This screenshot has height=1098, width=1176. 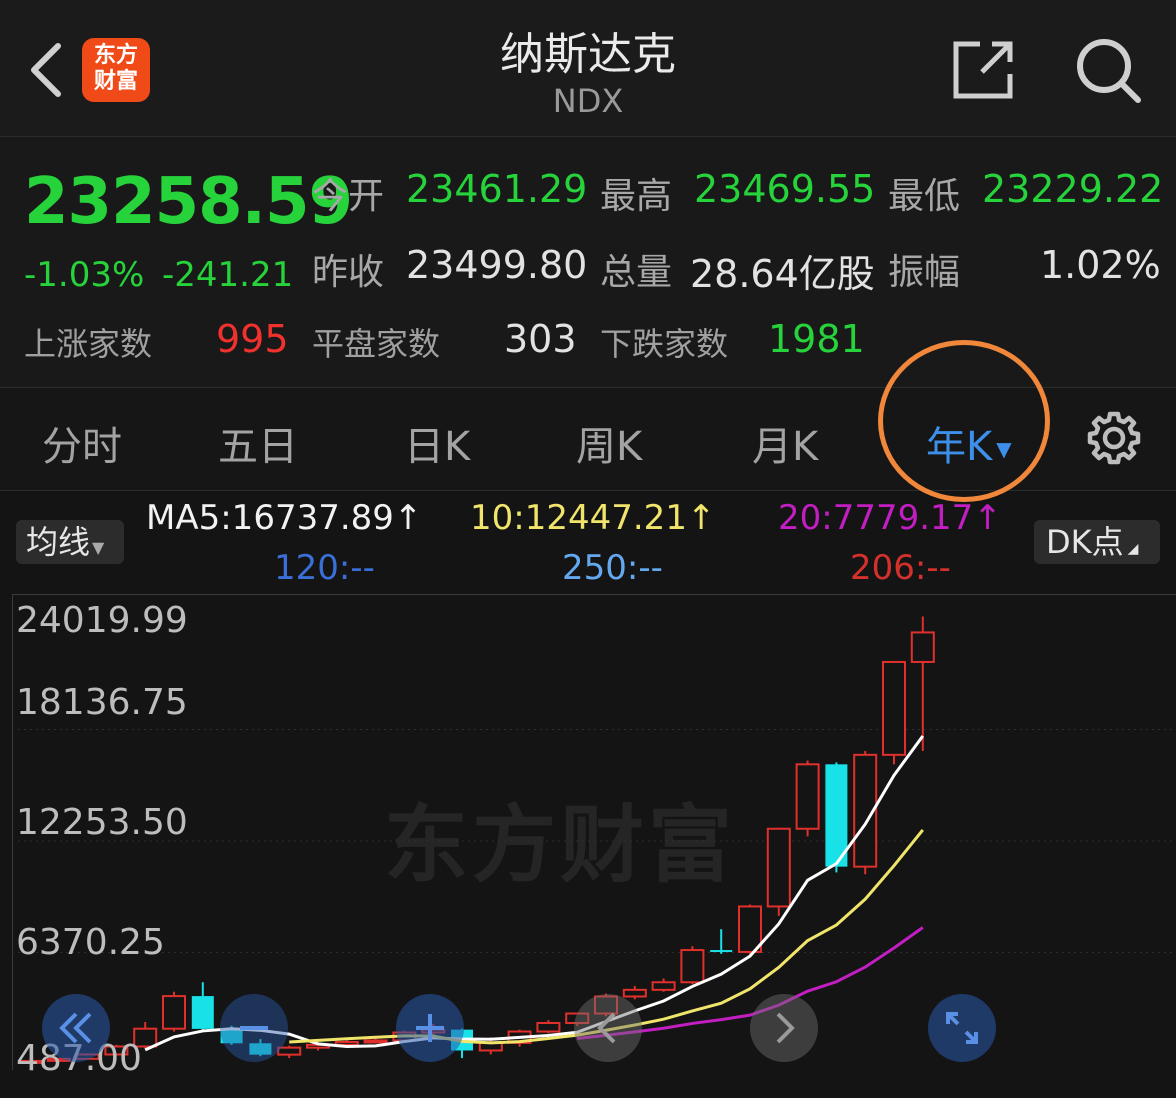 I want to click on tab-monthly-k: 月K, so click(x=785, y=443).